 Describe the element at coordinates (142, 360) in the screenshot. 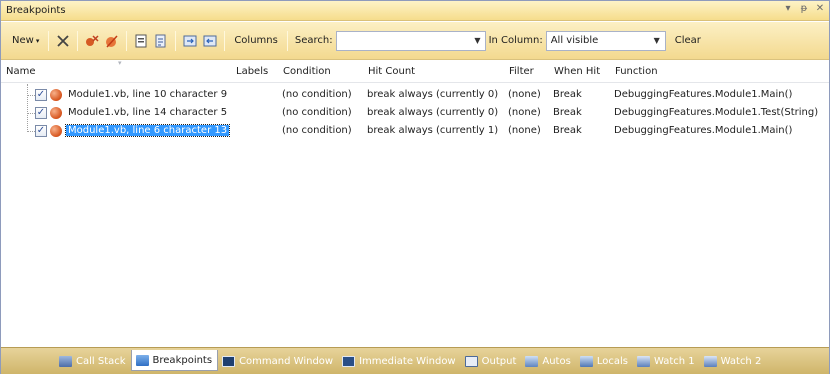

I see `breakpoints-icon` at that location.